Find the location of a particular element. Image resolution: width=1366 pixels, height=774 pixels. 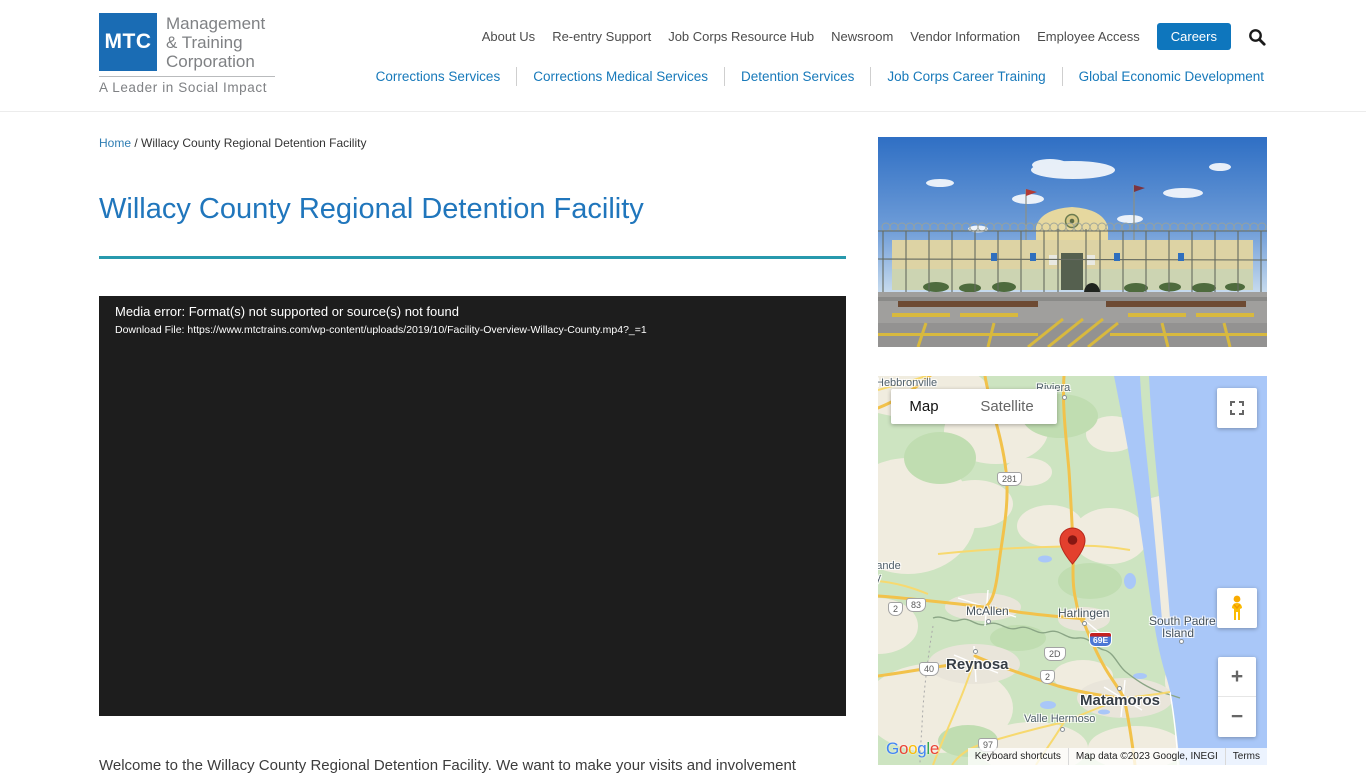

zoom-control: + − is located at coordinates (1237, 697).